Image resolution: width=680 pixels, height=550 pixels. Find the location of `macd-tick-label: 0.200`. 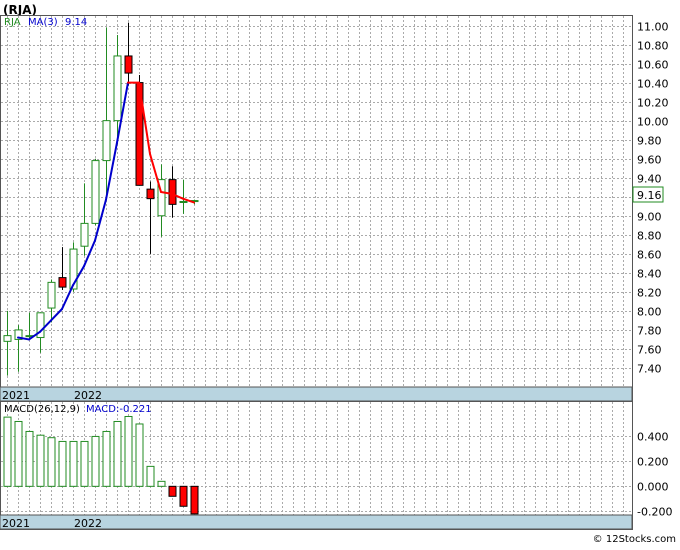

macd-tick-label: 0.200 is located at coordinates (653, 462).